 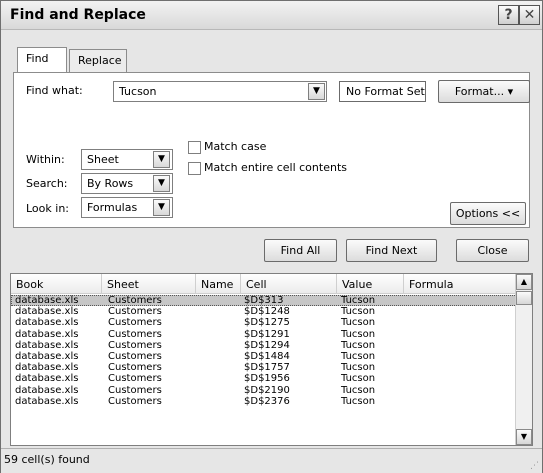 I want to click on close-button: Close, so click(x=492, y=250).